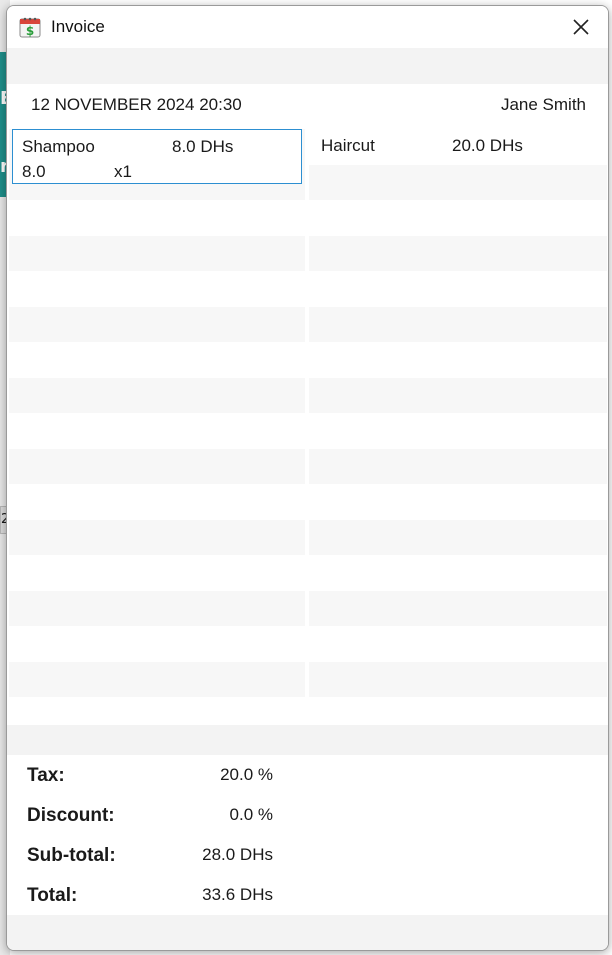 The width and height of the screenshot is (612, 955). What do you see at coordinates (203, 146) in the screenshot?
I see `product-price: 8.0 DHs` at bounding box center [203, 146].